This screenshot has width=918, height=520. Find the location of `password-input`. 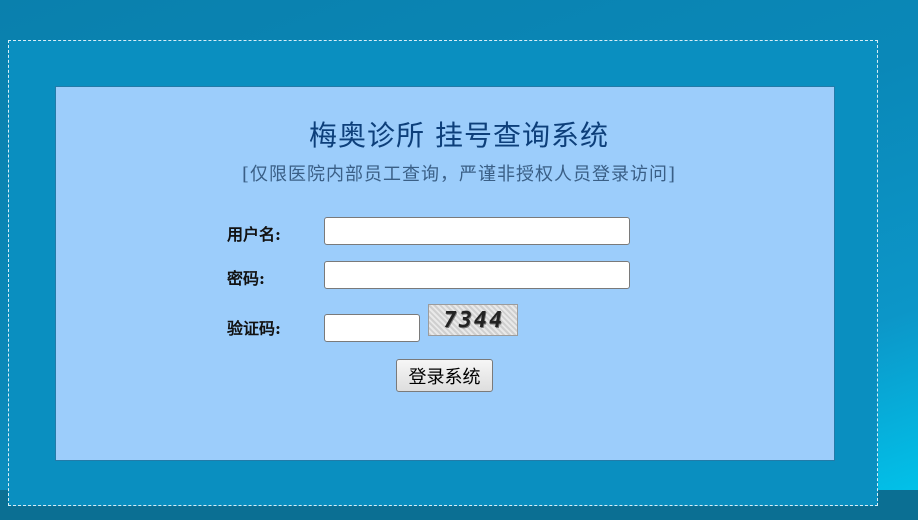

password-input is located at coordinates (477, 275).